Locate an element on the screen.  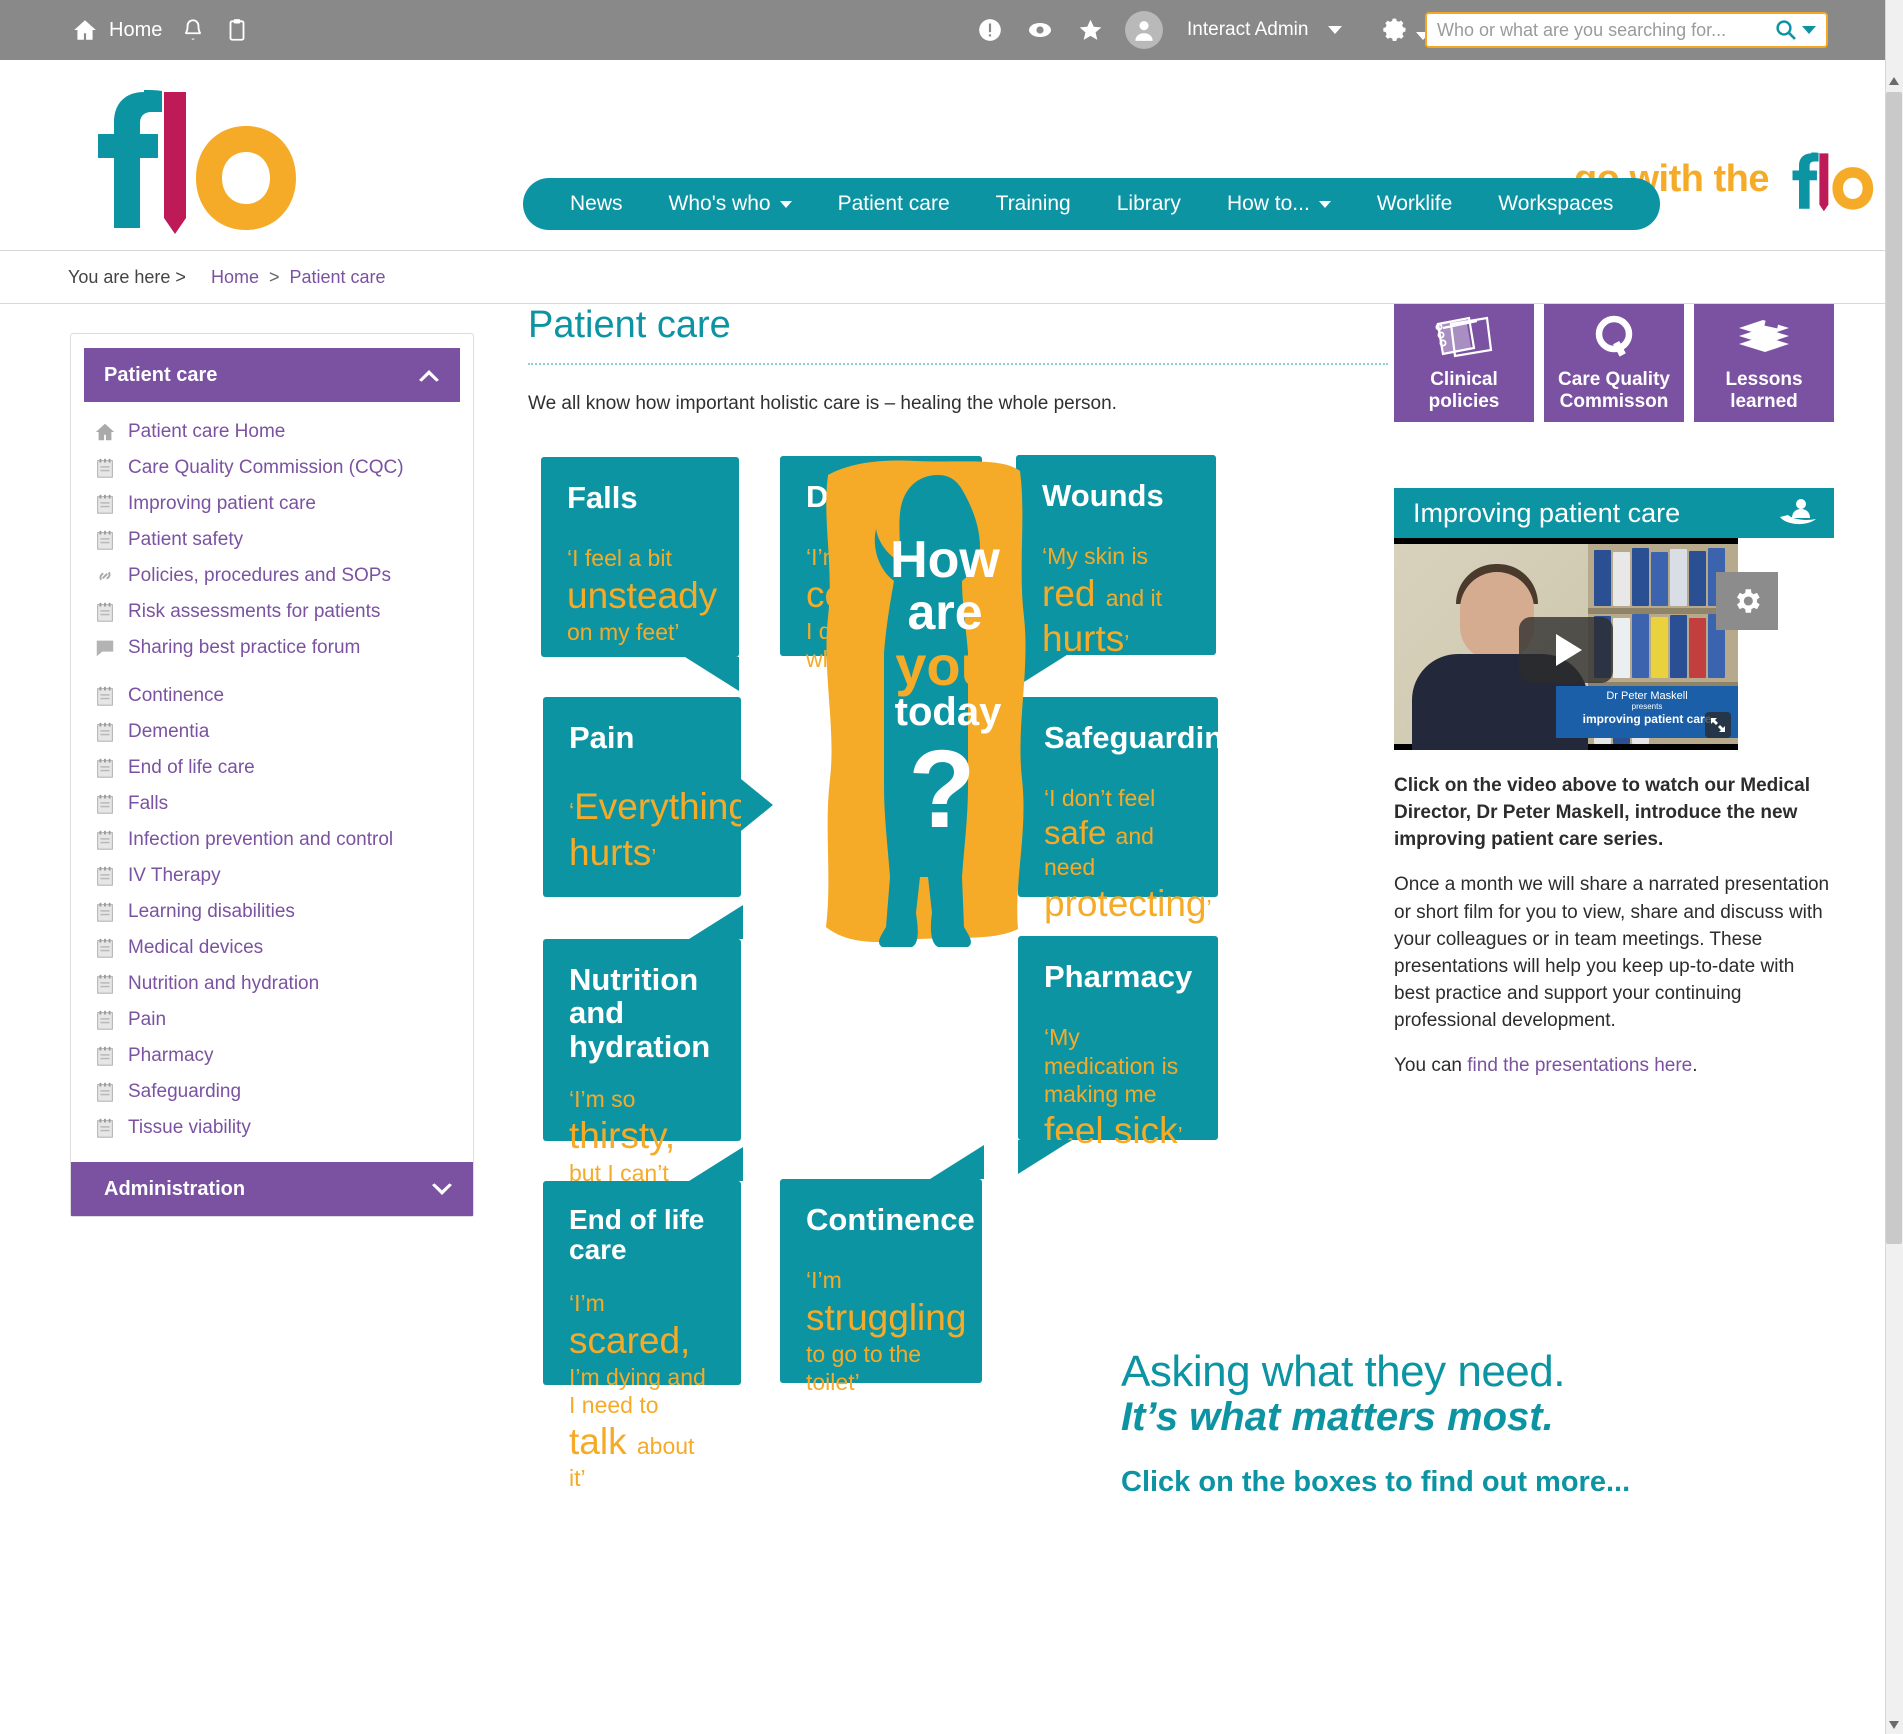
sidebar-footer-label: Administration is located at coordinates (175, 1188).